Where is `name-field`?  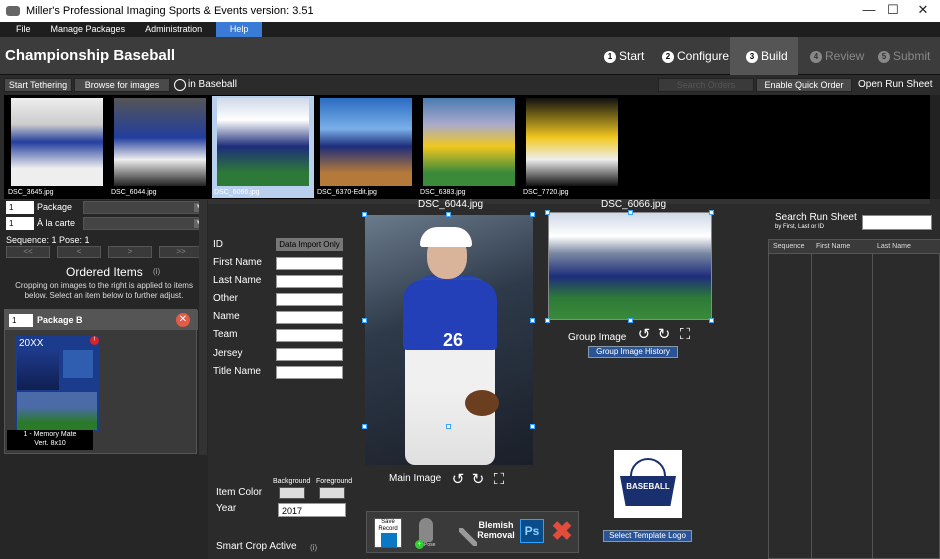 name-field is located at coordinates (309, 317).